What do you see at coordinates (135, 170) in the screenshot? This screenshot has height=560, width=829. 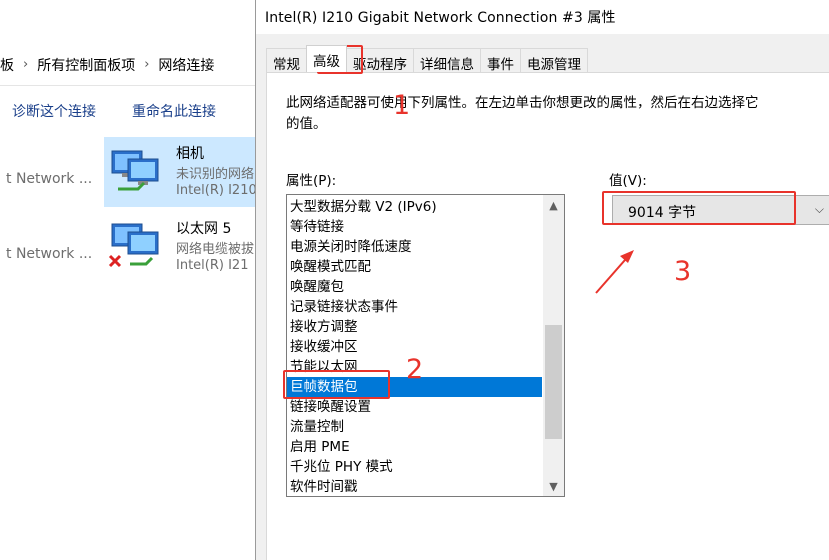 I see `network-adapter-icon` at bounding box center [135, 170].